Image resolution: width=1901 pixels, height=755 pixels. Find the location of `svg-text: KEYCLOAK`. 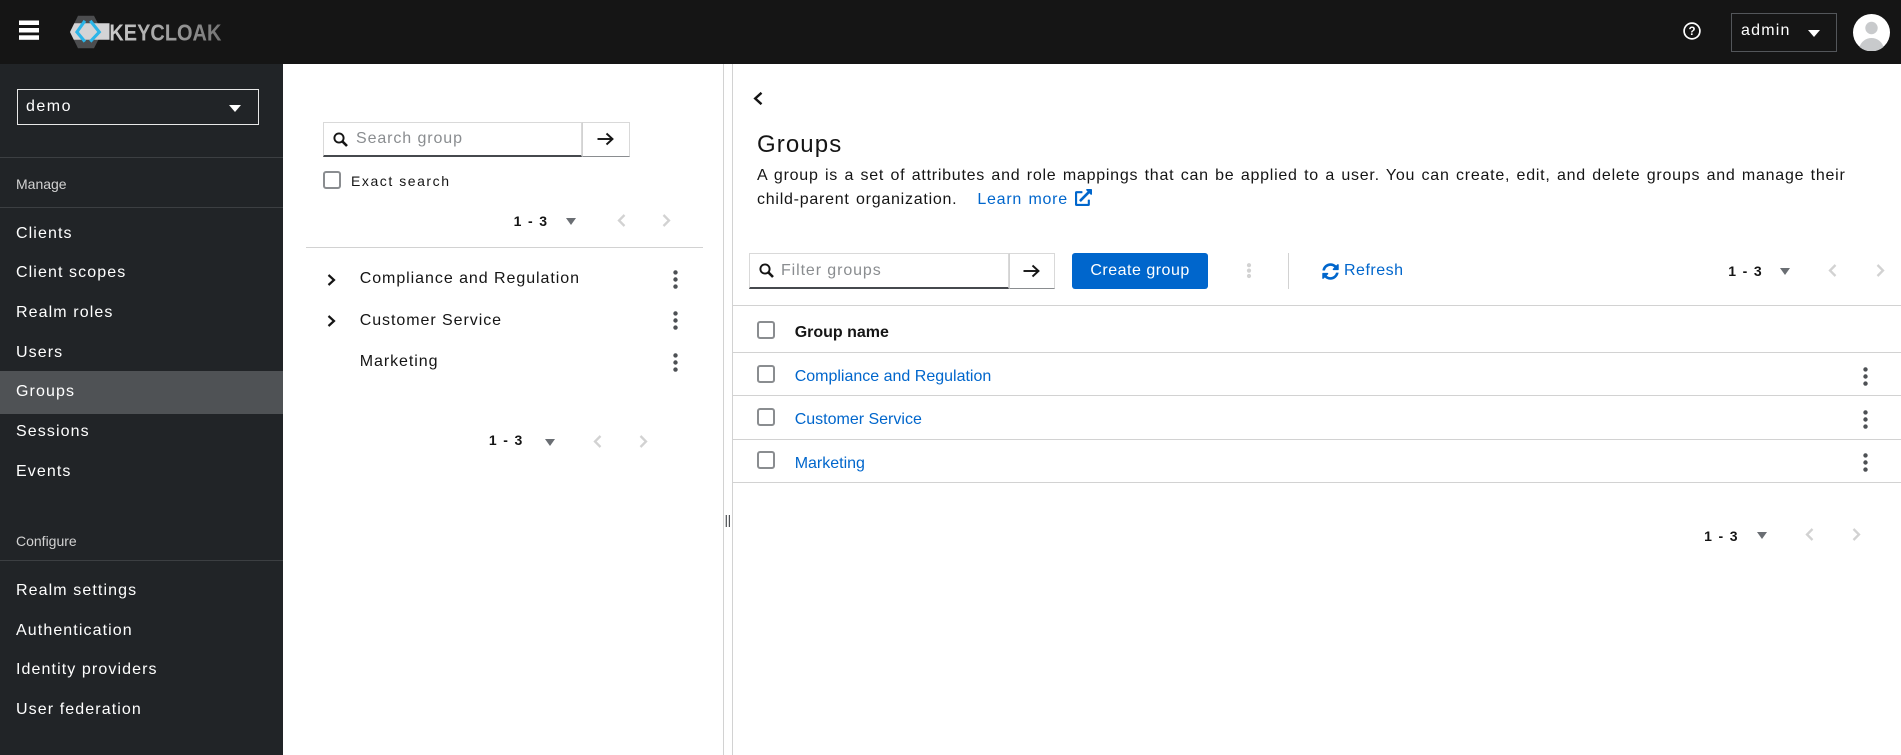

svg-text: KEYCLOAK is located at coordinates (165, 32).